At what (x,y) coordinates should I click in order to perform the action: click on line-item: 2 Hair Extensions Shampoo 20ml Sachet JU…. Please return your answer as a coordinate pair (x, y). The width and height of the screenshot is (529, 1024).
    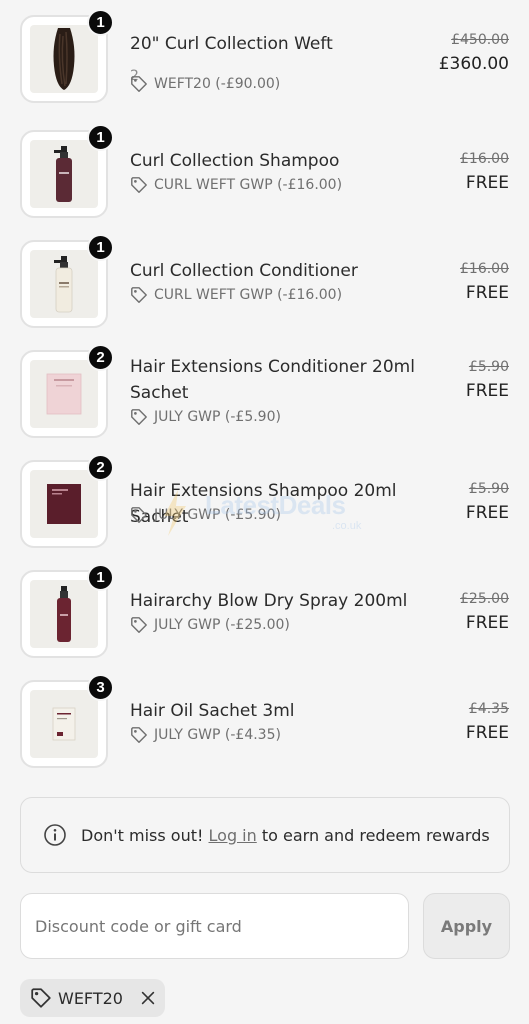
    Looking at the image, I should click on (264, 507).